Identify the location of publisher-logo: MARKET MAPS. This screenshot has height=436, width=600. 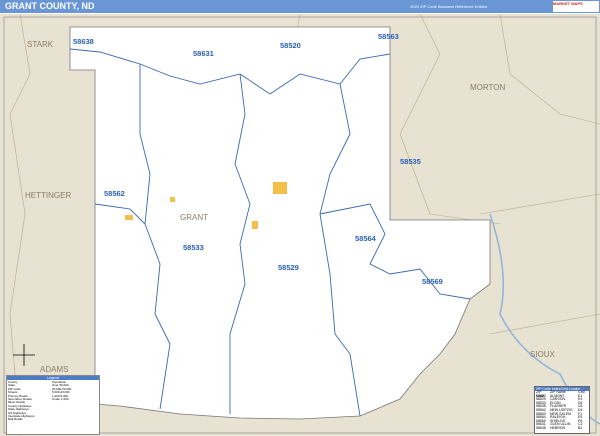
(576, 6).